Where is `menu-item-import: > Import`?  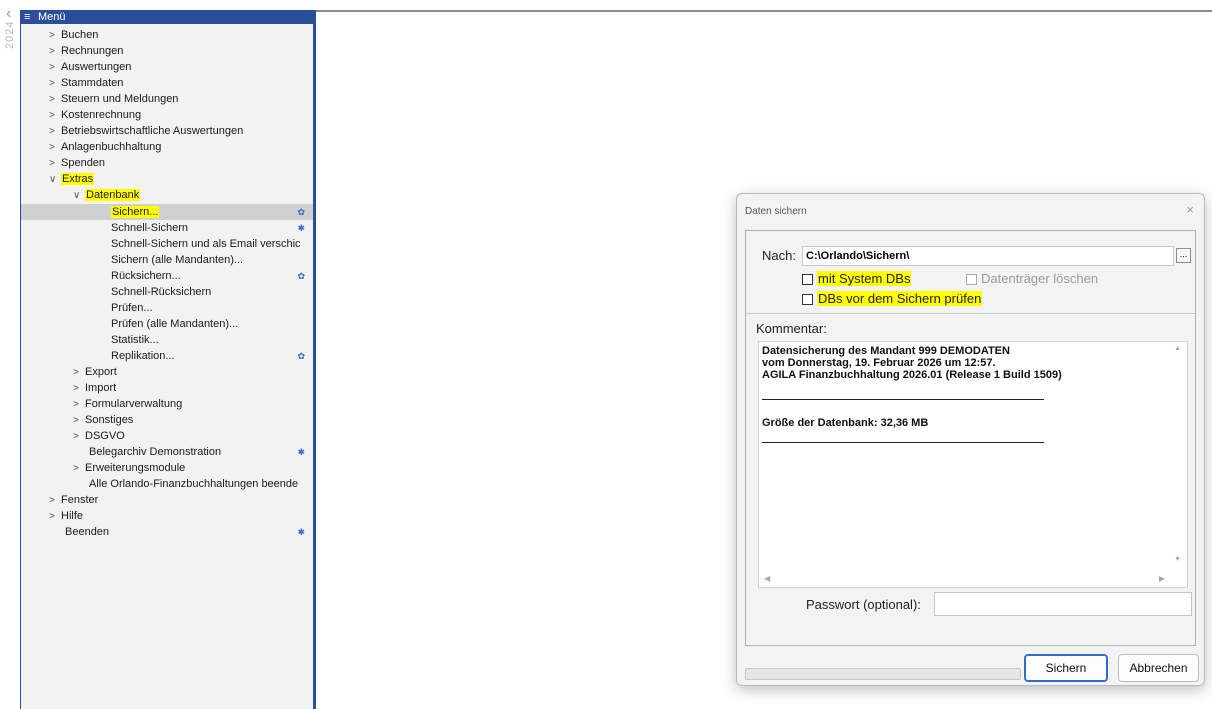
menu-item-import: > Import is located at coordinates (94, 388).